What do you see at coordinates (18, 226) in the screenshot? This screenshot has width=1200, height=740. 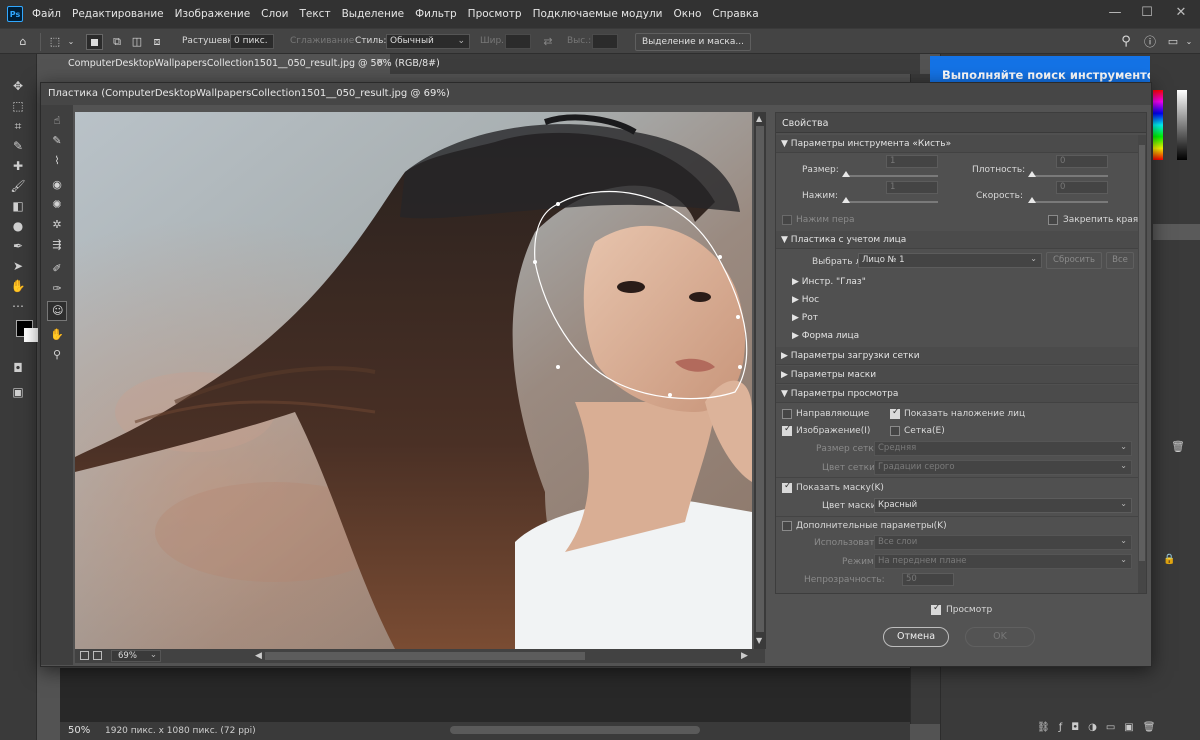 I see `dodge-tool-icon: ●` at bounding box center [18, 226].